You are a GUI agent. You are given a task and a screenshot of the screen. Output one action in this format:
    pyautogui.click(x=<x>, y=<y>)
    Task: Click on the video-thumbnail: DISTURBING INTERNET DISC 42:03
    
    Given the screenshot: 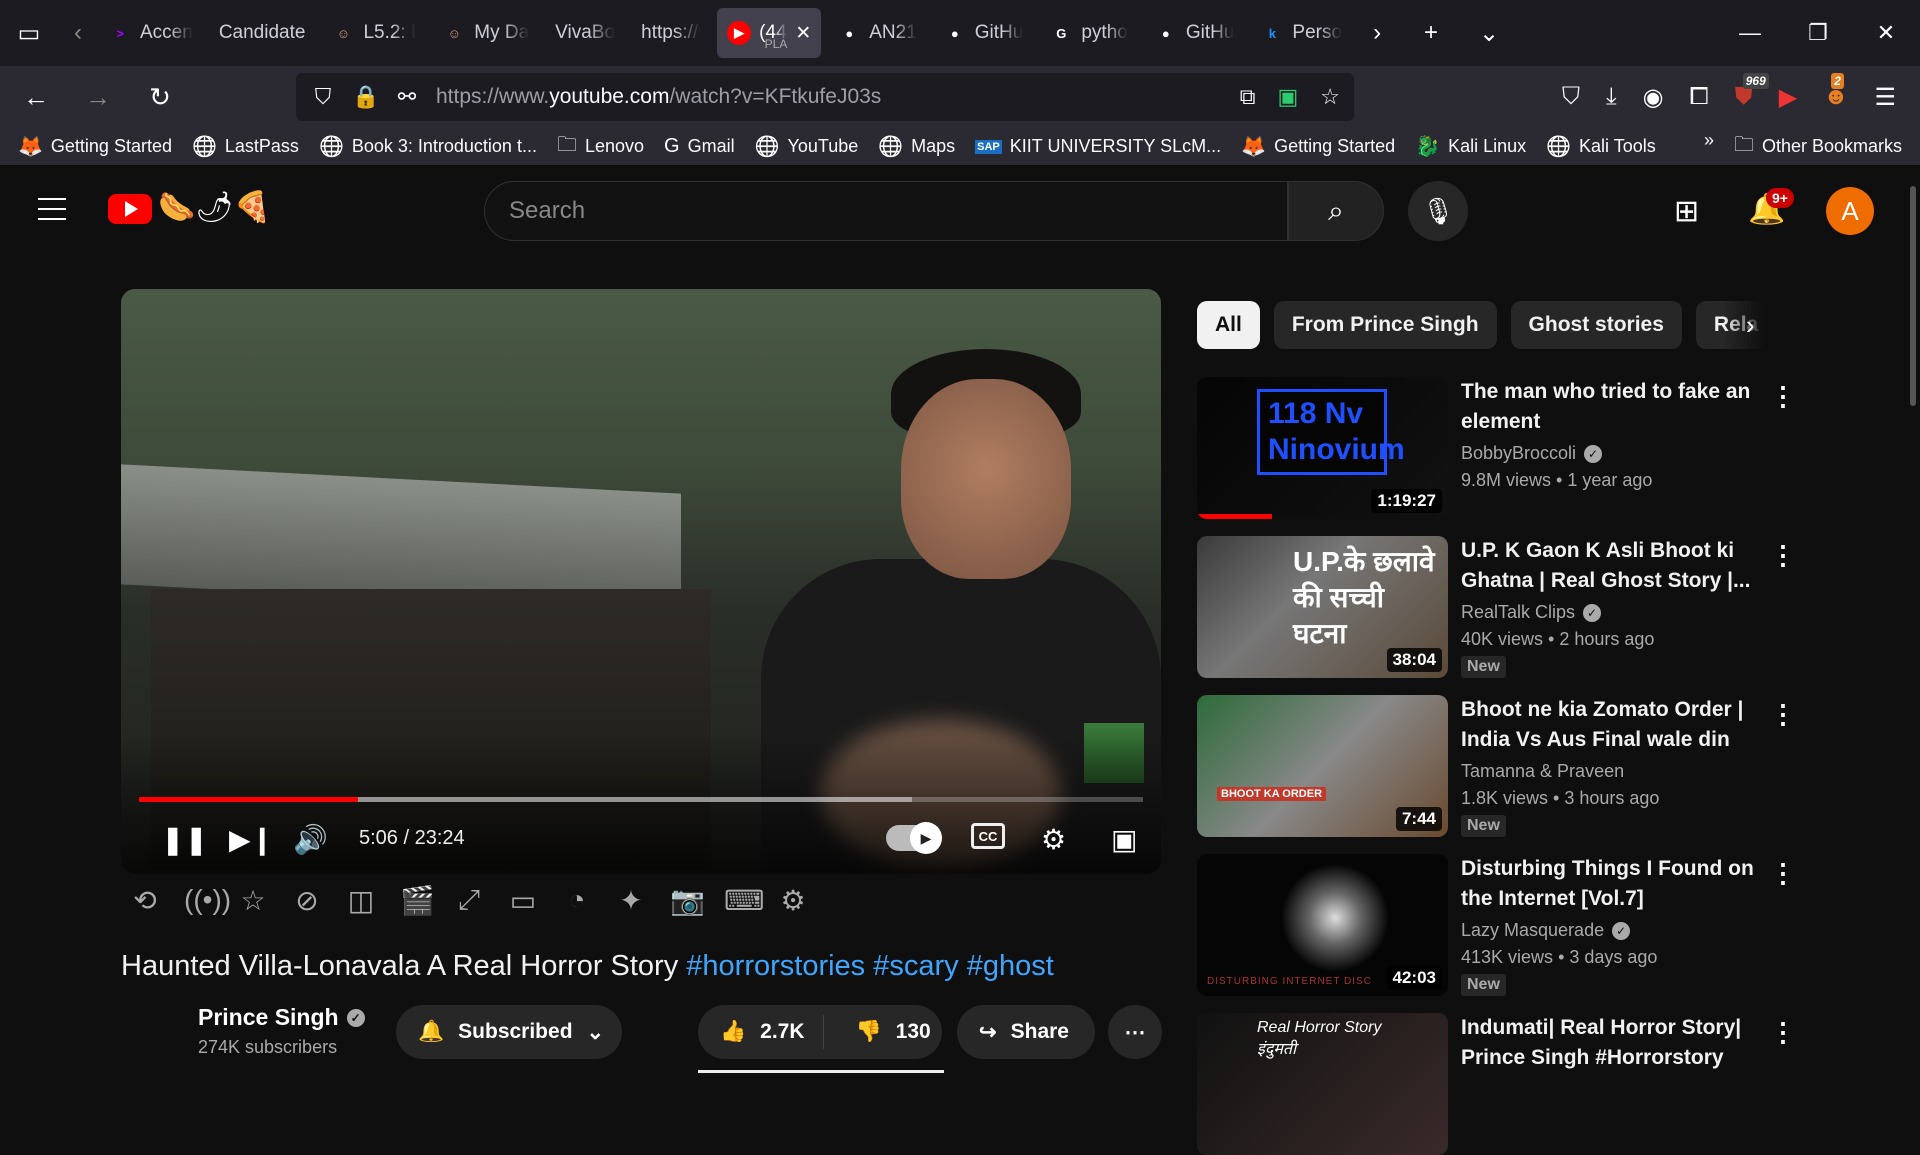 What is the action you would take?
    pyautogui.click(x=1322, y=925)
    